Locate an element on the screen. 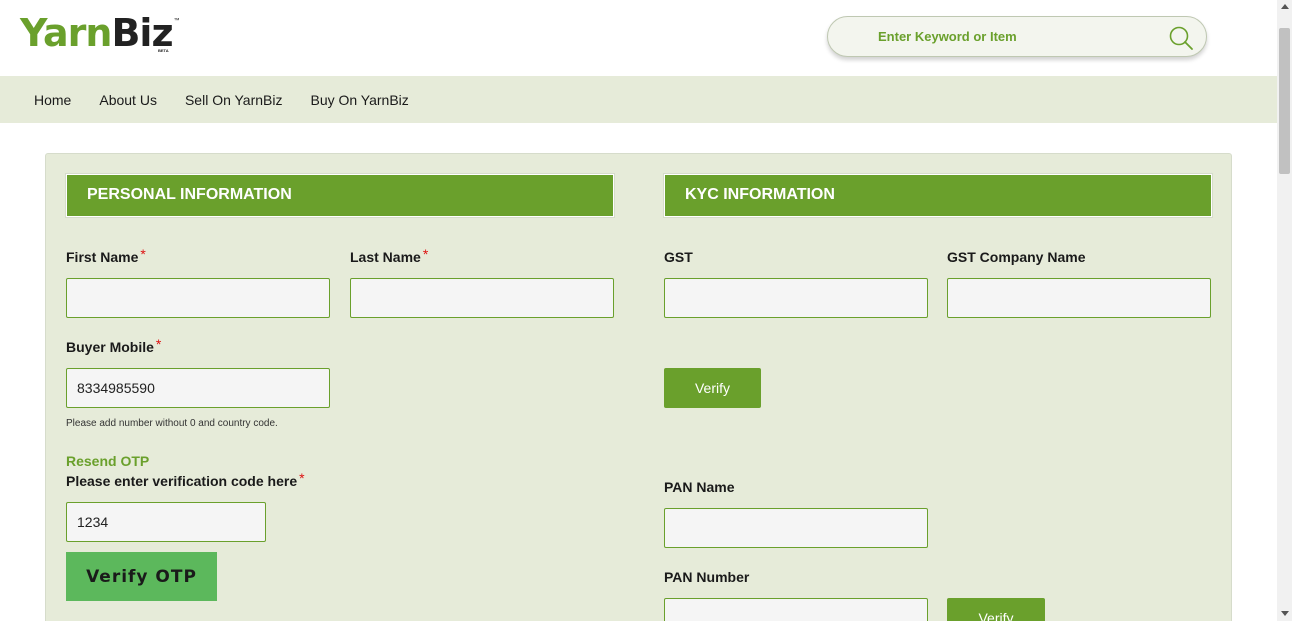 The width and height of the screenshot is (1292, 621). pan-name-field is located at coordinates (796, 528).